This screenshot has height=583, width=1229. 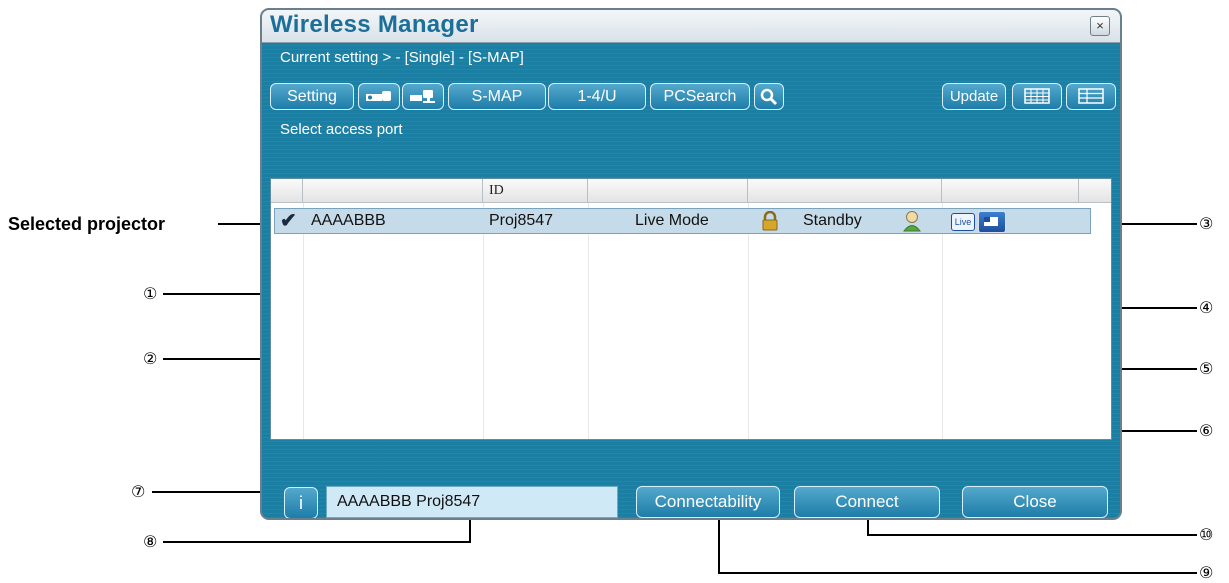 I want to click on select-access-port-text: Select access port, so click(x=341, y=129).